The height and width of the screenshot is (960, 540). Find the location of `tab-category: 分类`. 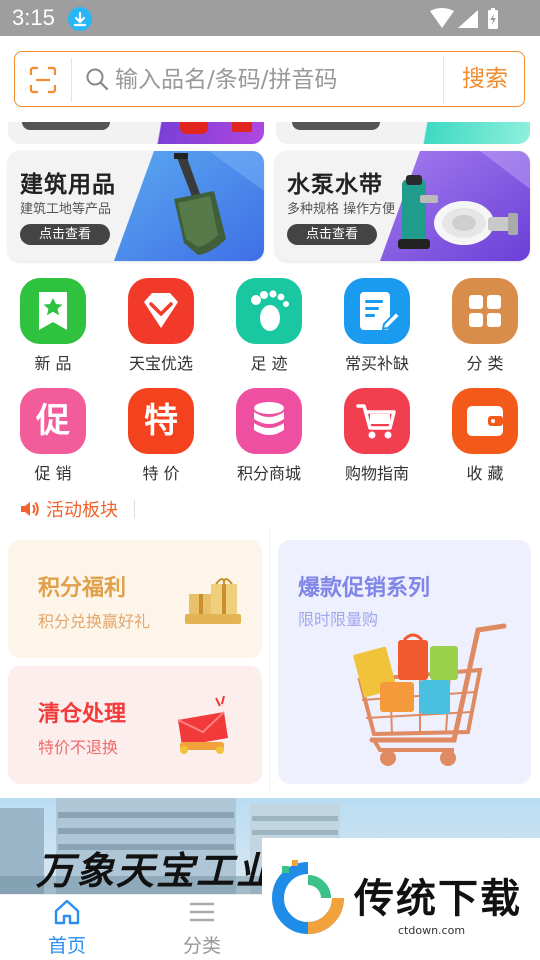

tab-category: 分类 is located at coordinates (202, 927).